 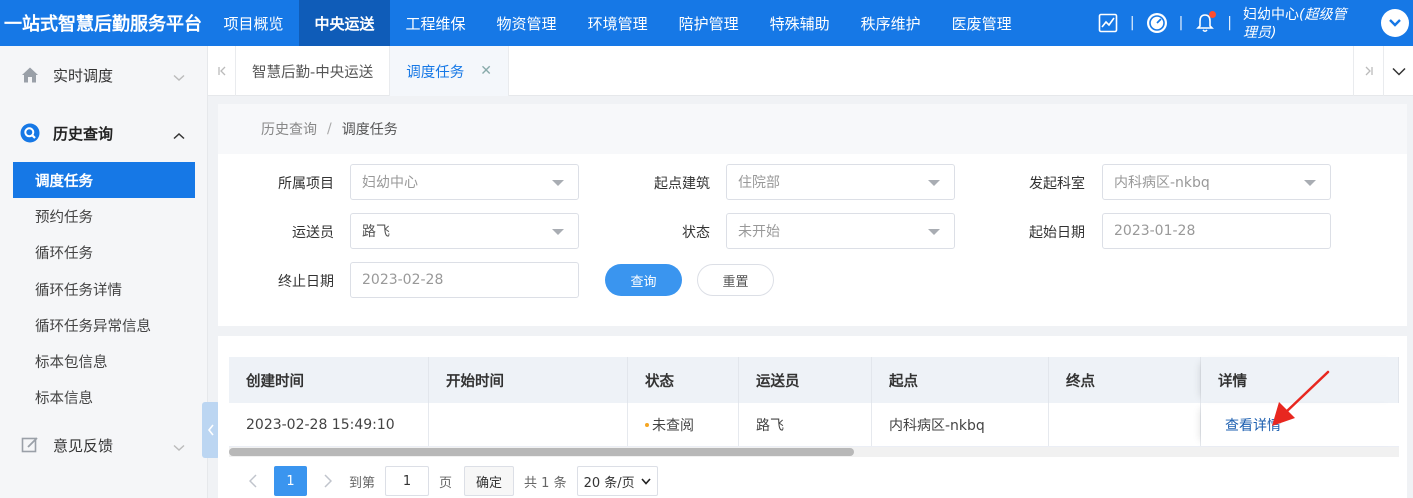 I want to click on nav-item-central-transport: 中央运送, so click(x=345, y=23).